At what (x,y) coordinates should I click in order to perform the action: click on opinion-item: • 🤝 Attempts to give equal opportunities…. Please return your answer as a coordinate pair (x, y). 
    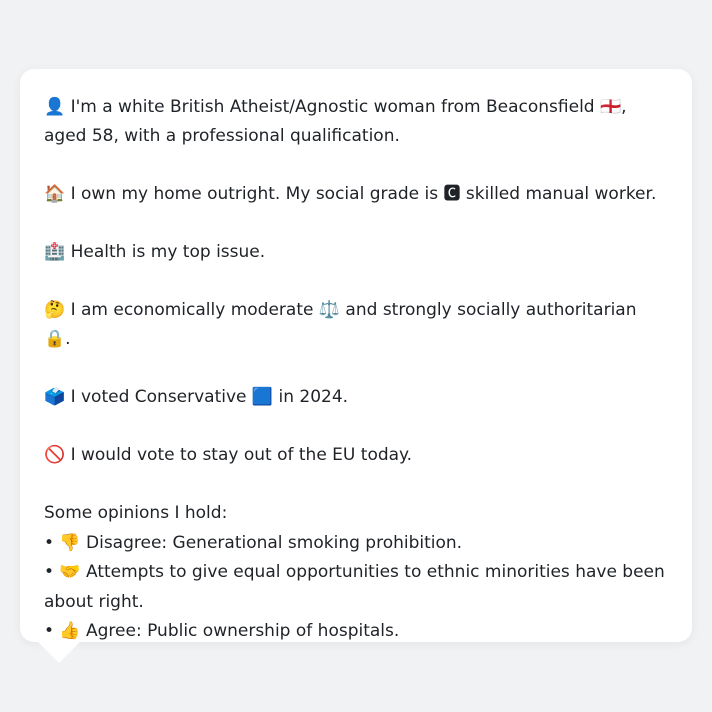
    Looking at the image, I should click on (354, 587).